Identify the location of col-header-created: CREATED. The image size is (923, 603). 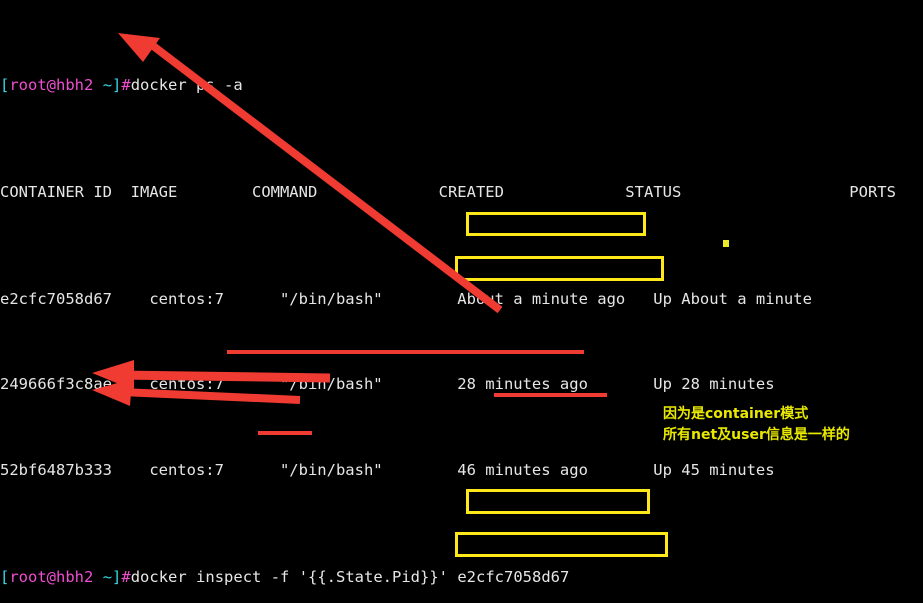
(471, 191).